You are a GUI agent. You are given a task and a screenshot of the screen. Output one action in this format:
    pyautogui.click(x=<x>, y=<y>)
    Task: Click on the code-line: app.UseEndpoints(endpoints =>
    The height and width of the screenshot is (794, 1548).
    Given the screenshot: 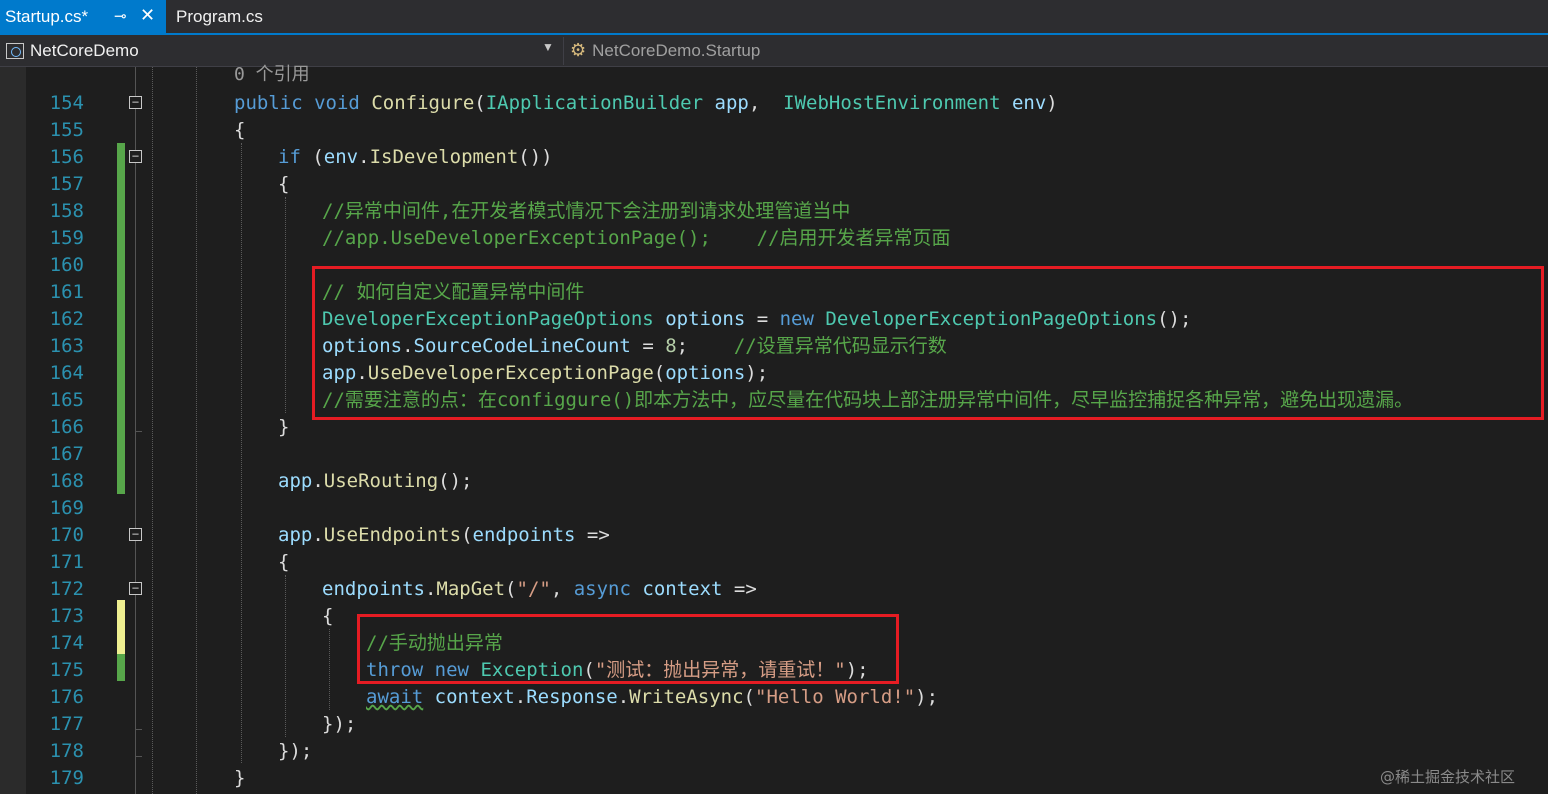 What is the action you would take?
    pyautogui.click(x=444, y=535)
    